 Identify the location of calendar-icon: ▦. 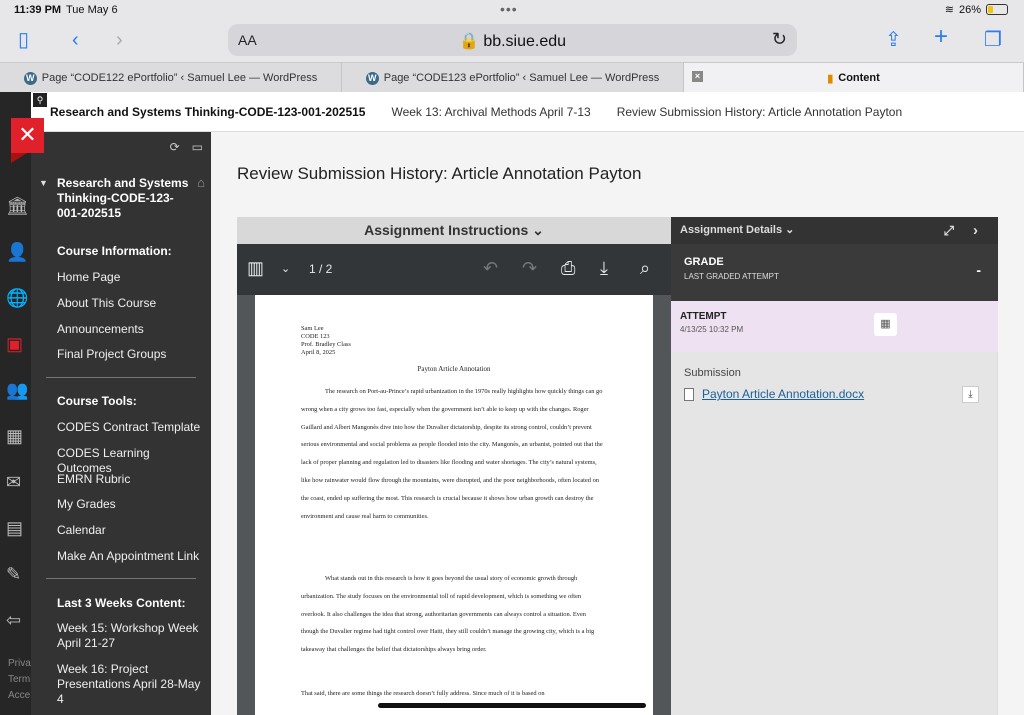
(14, 436).